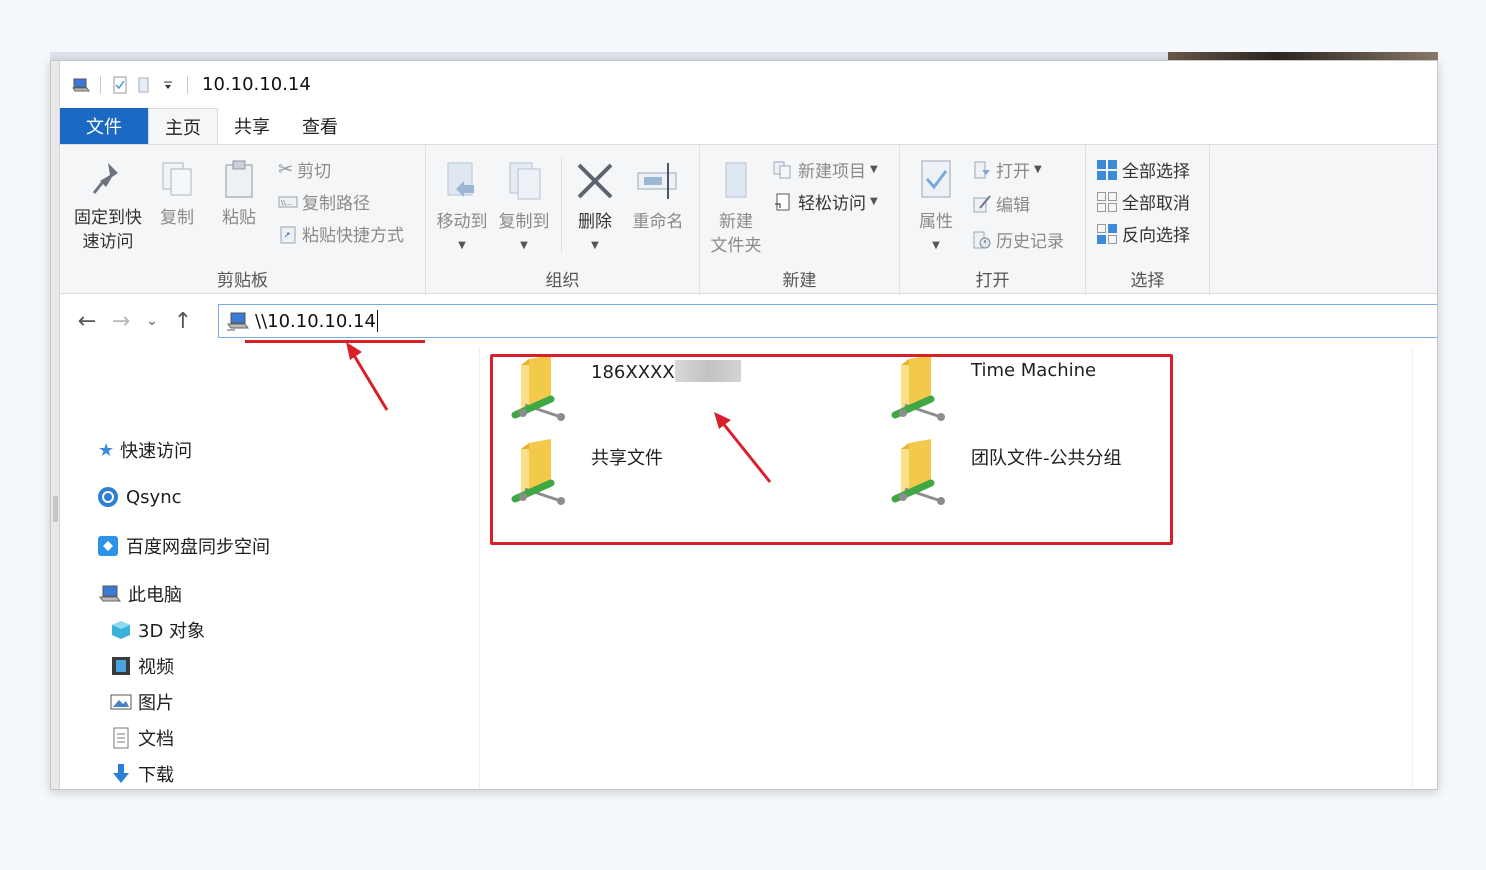 This screenshot has height=870, width=1486. Describe the element at coordinates (1156, 172) in the screenshot. I see `select-all-label: 全部选择` at that location.